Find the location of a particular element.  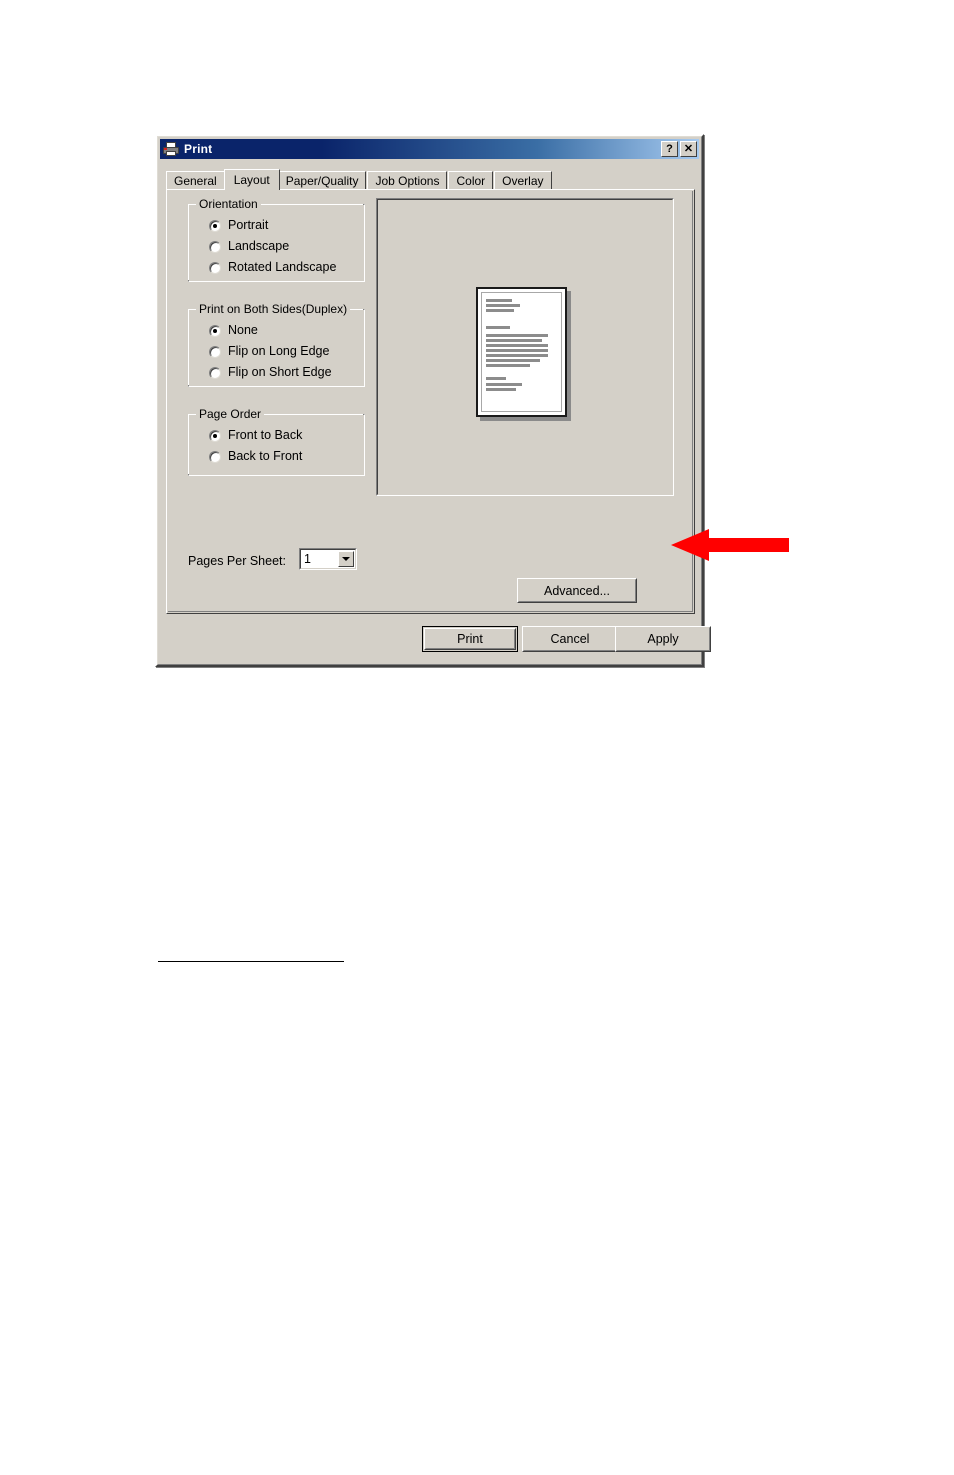

radio-landscape: Landscape is located at coordinates (249, 246).